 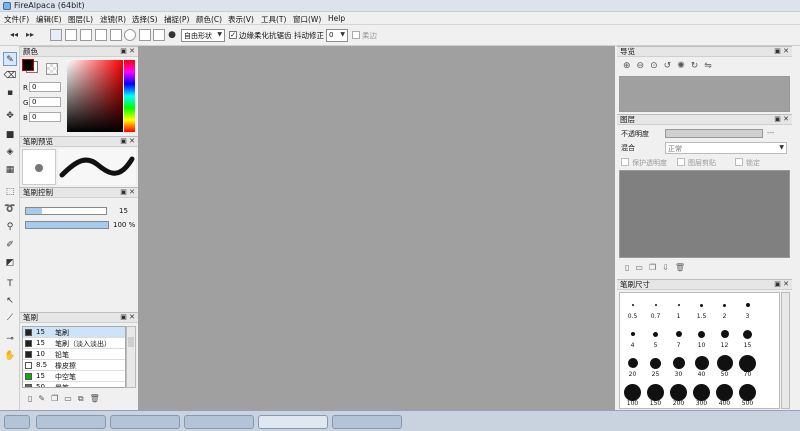 What do you see at coordinates (86, 35) in the screenshot?
I see `snap-crisscross-icon` at bounding box center [86, 35].